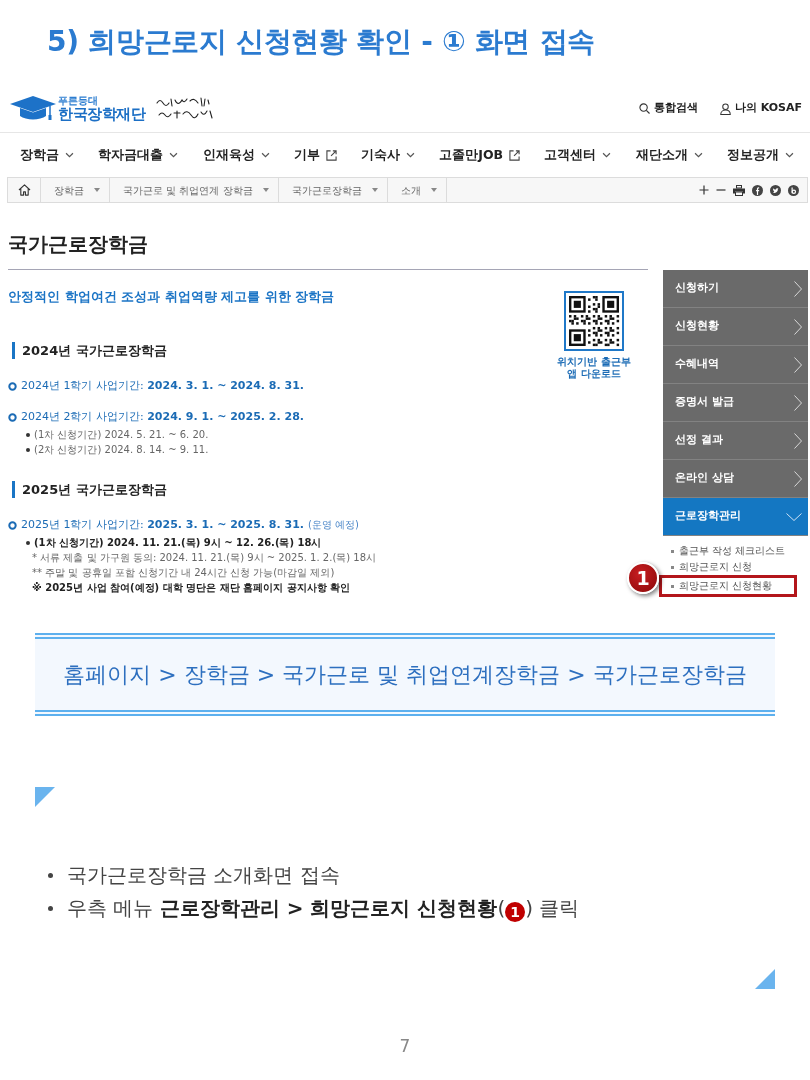 Image resolution: width=810 pixels, height=1080 pixels. What do you see at coordinates (322, 42) in the screenshot?
I see `slide-title: 5) 희망근로지 신청현황 확인 - ① 화면 접속` at bounding box center [322, 42].